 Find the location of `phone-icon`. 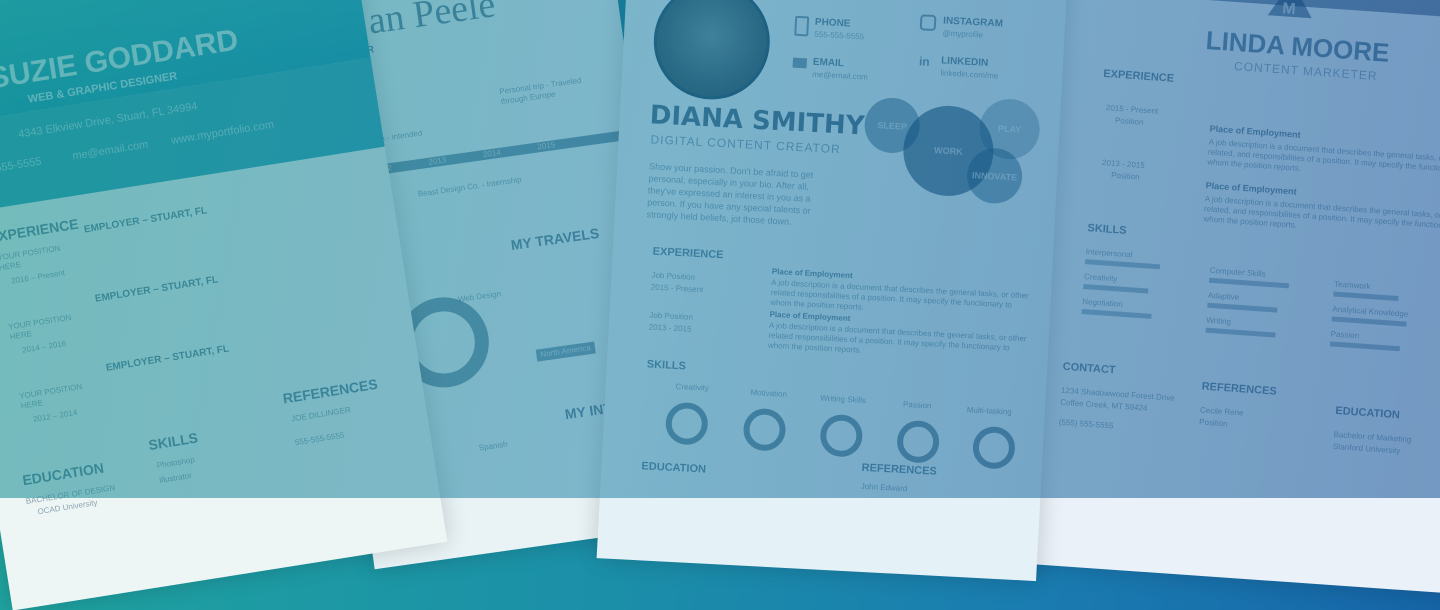

phone-icon is located at coordinates (802, 26).